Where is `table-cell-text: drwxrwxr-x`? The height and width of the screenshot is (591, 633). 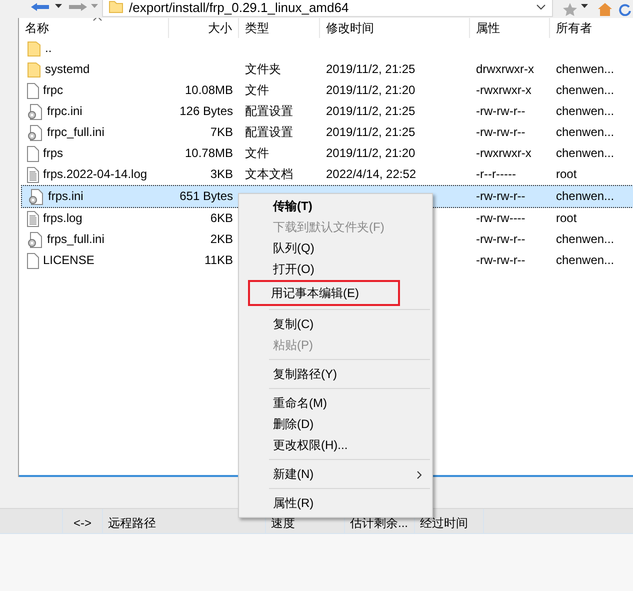 table-cell-text: drwxrwxr-x is located at coordinates (505, 69).